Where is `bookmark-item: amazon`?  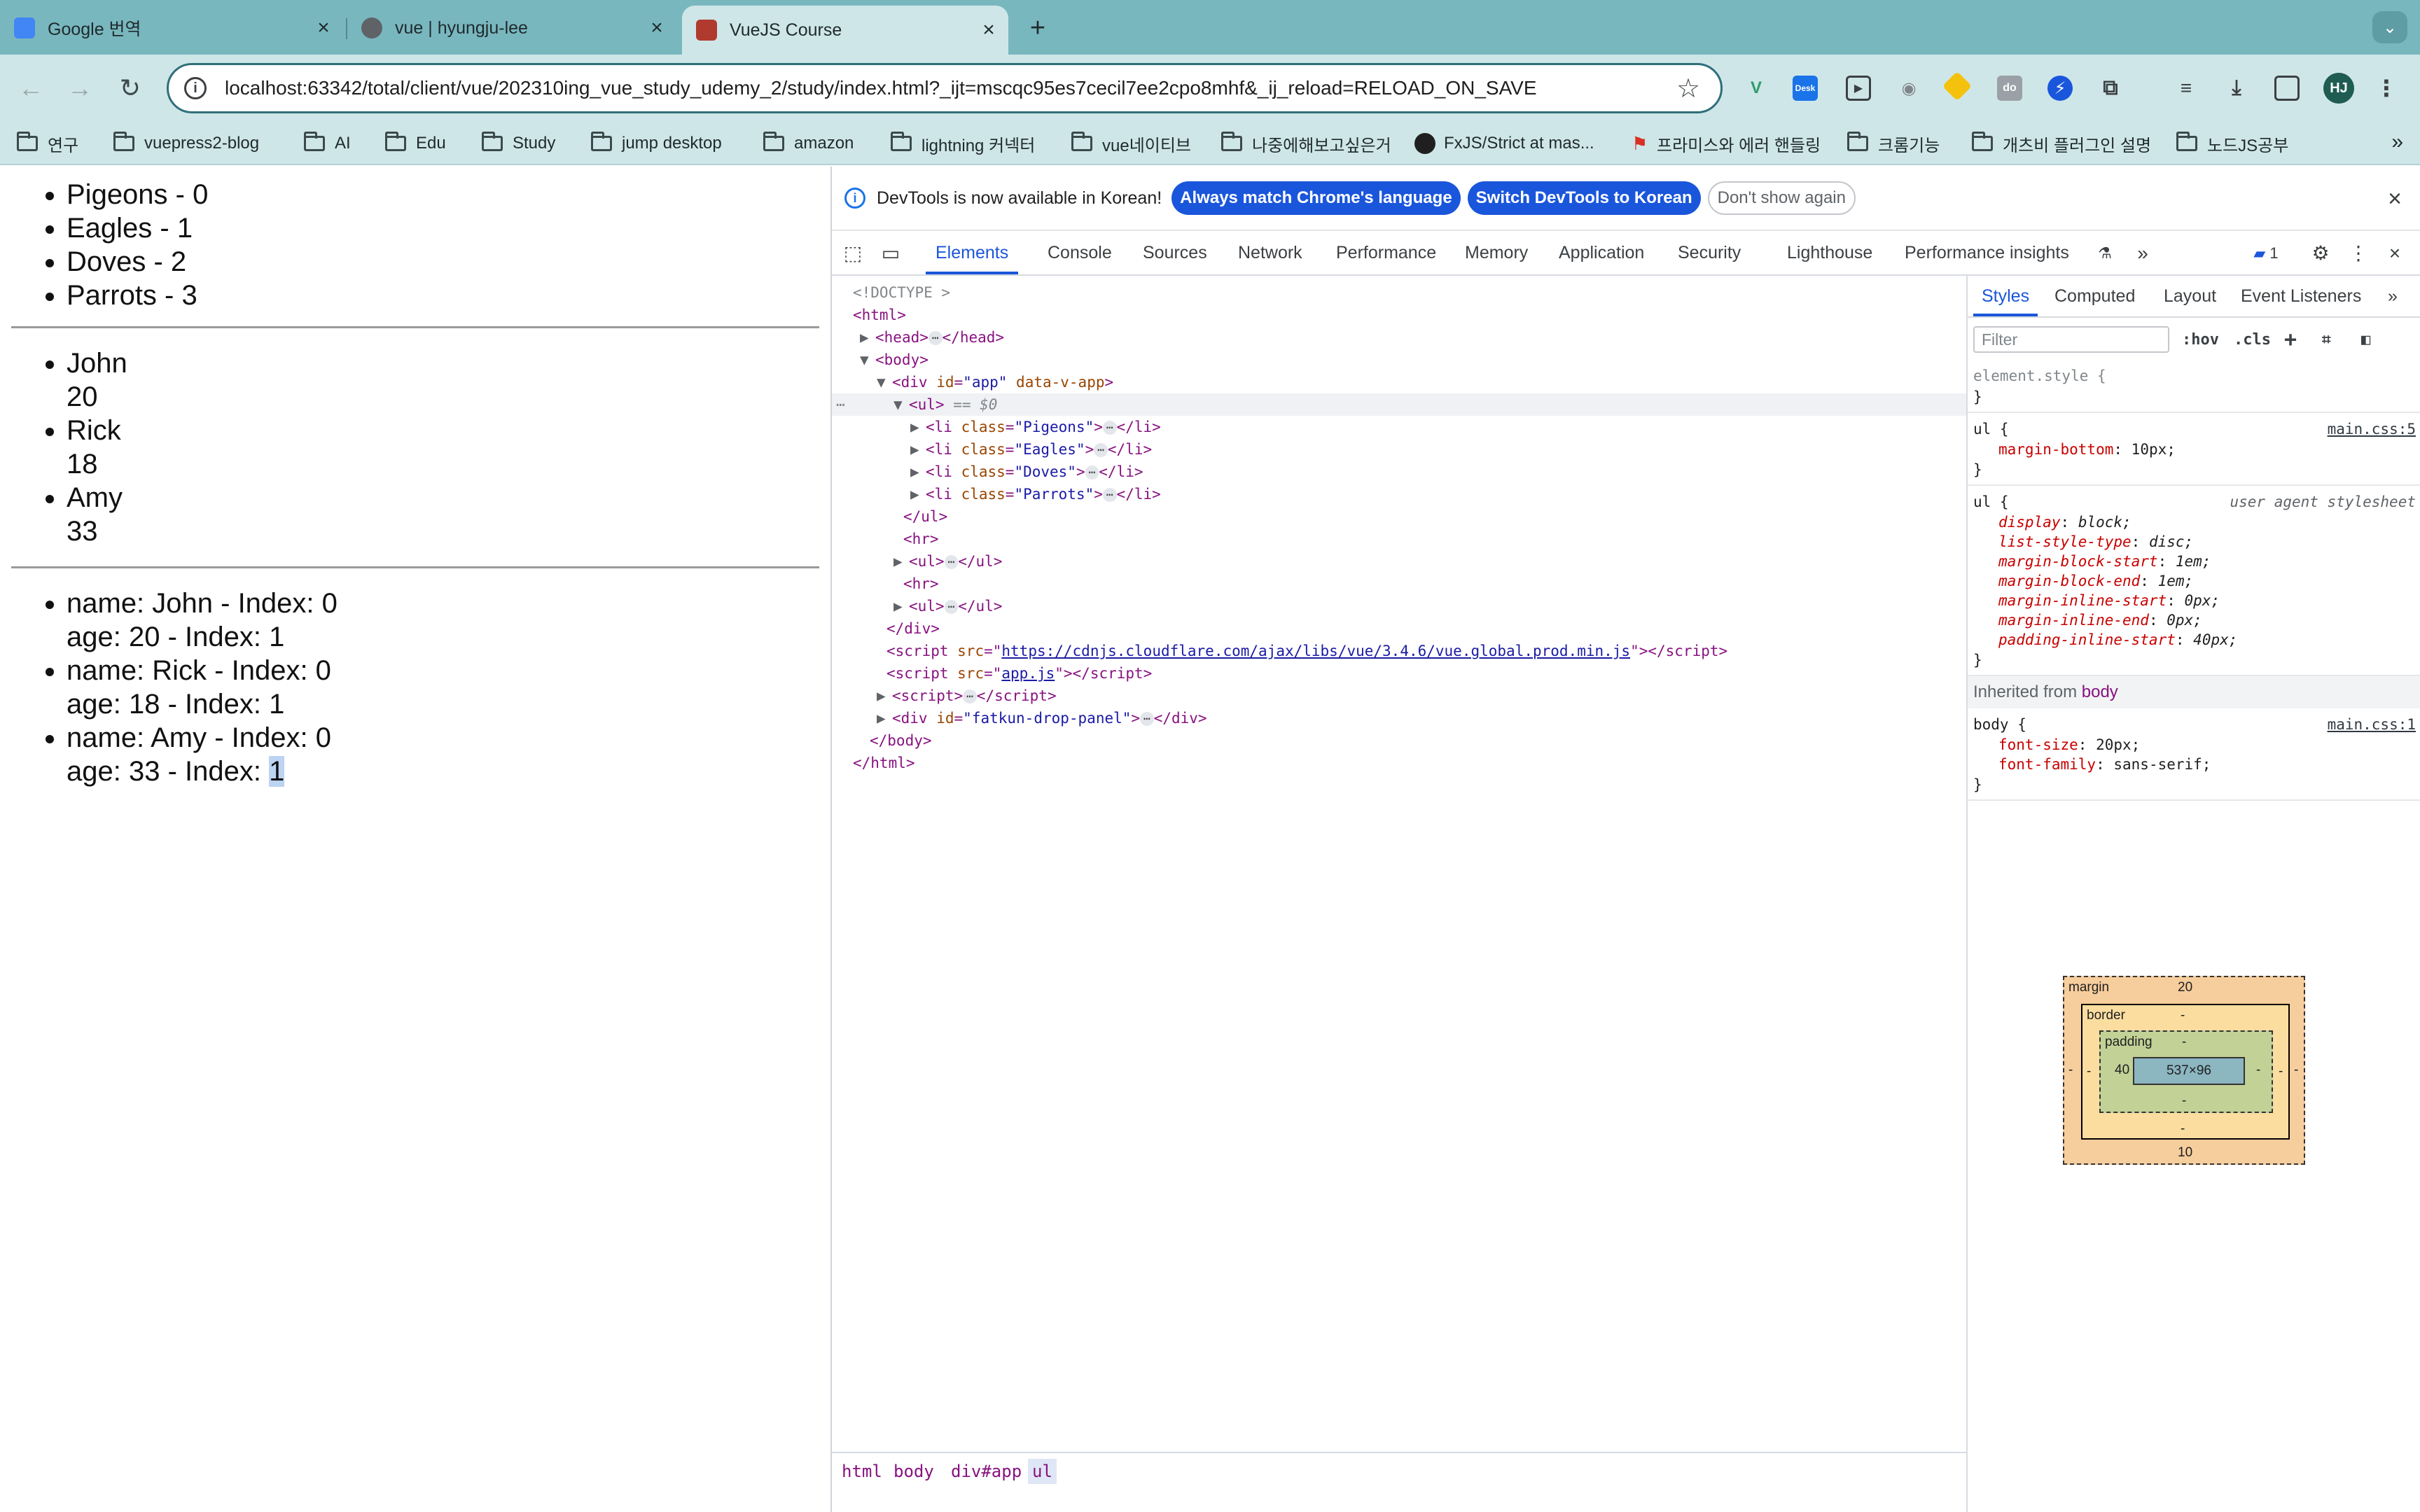
bookmark-item: amazon is located at coordinates (808, 143).